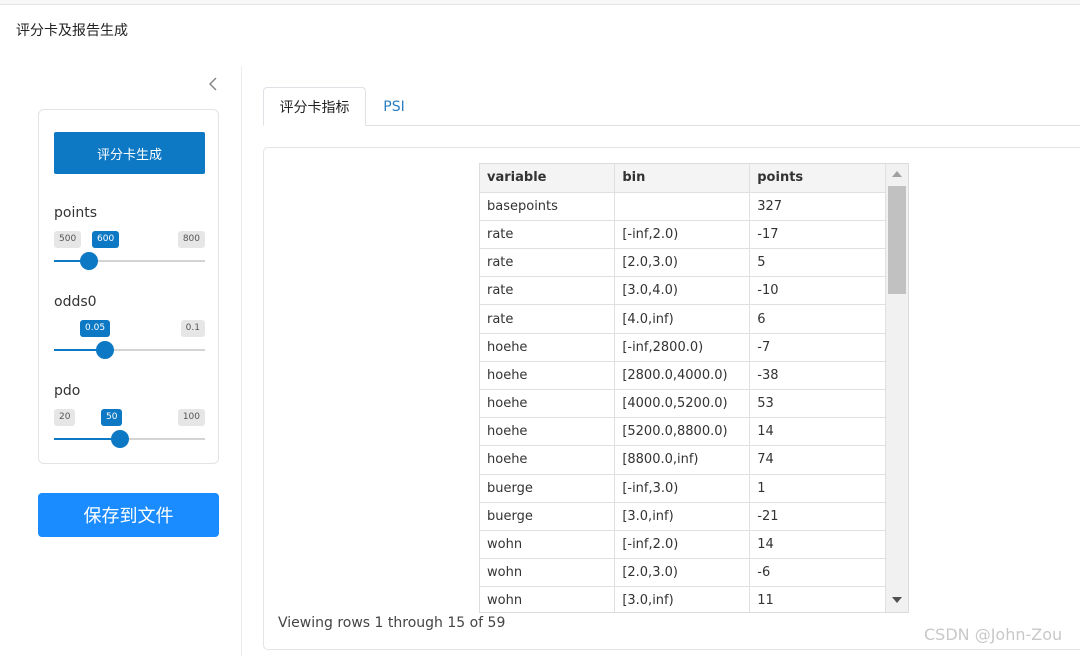 The image size is (1080, 656). I want to click on table-row: wohn [-inf,2.0) 14, so click(683, 545).